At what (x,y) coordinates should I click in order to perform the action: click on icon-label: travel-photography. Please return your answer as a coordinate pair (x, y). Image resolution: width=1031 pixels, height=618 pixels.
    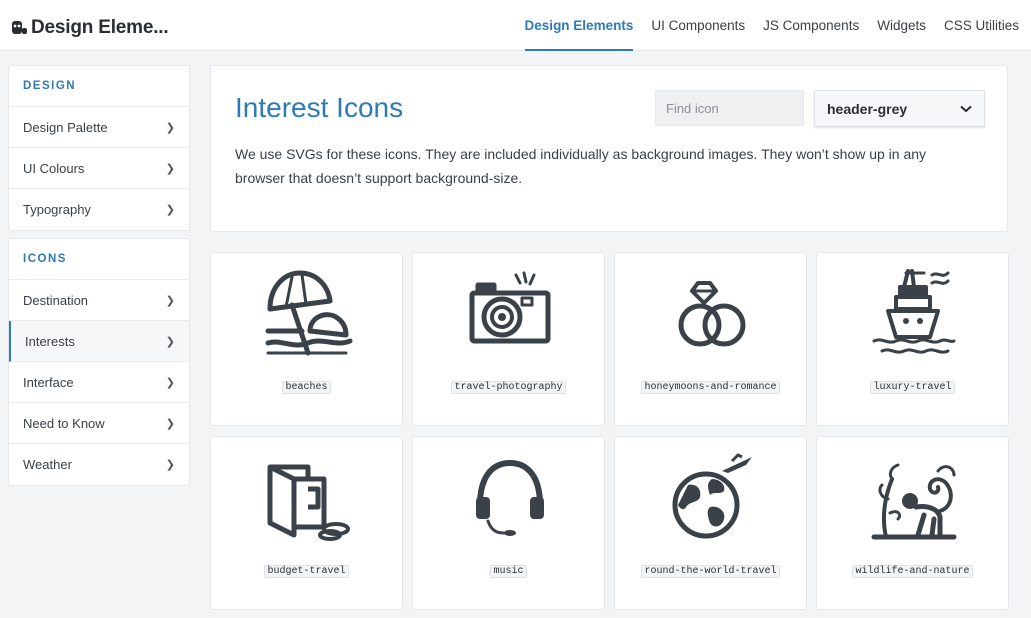
    Looking at the image, I should click on (508, 385).